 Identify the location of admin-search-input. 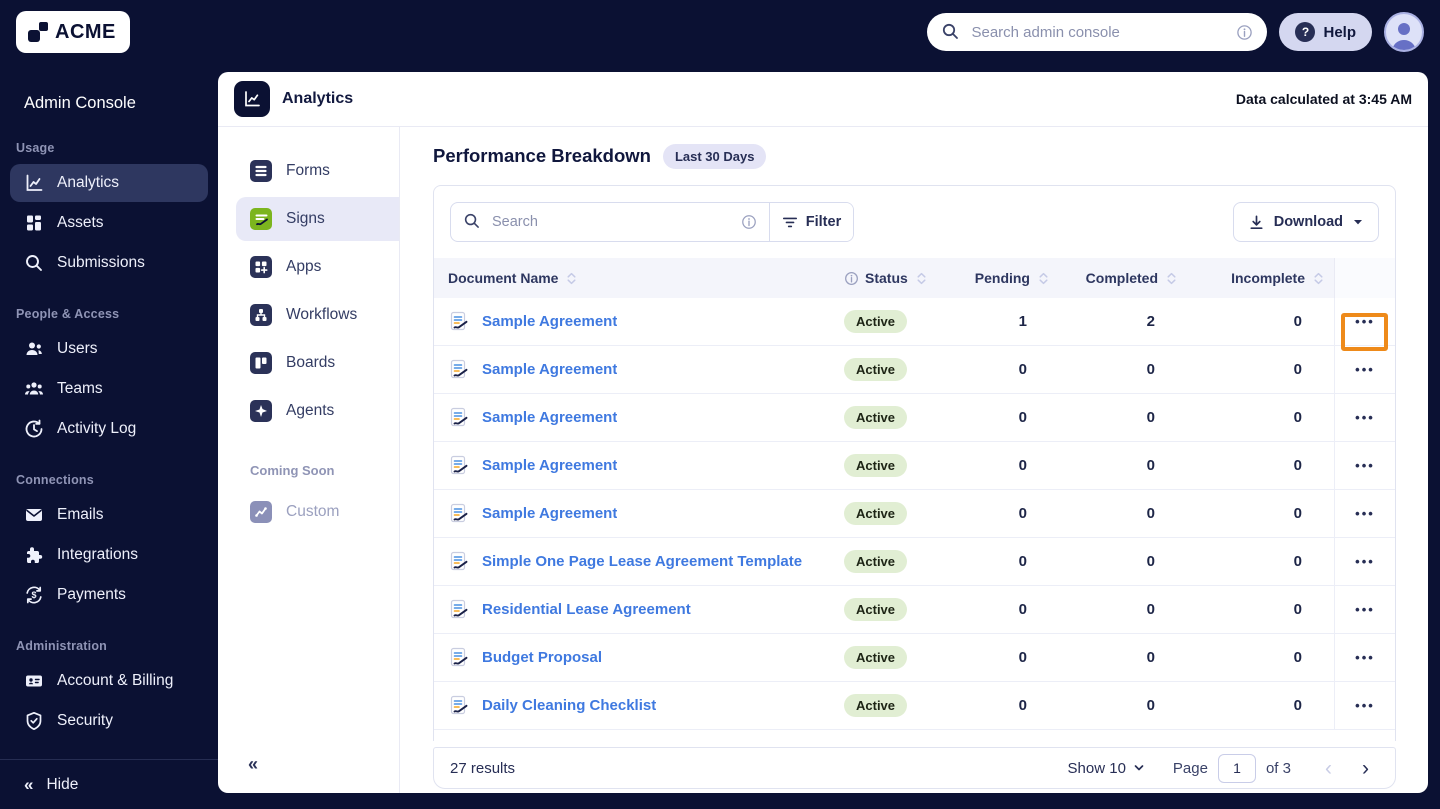
(1099, 32).